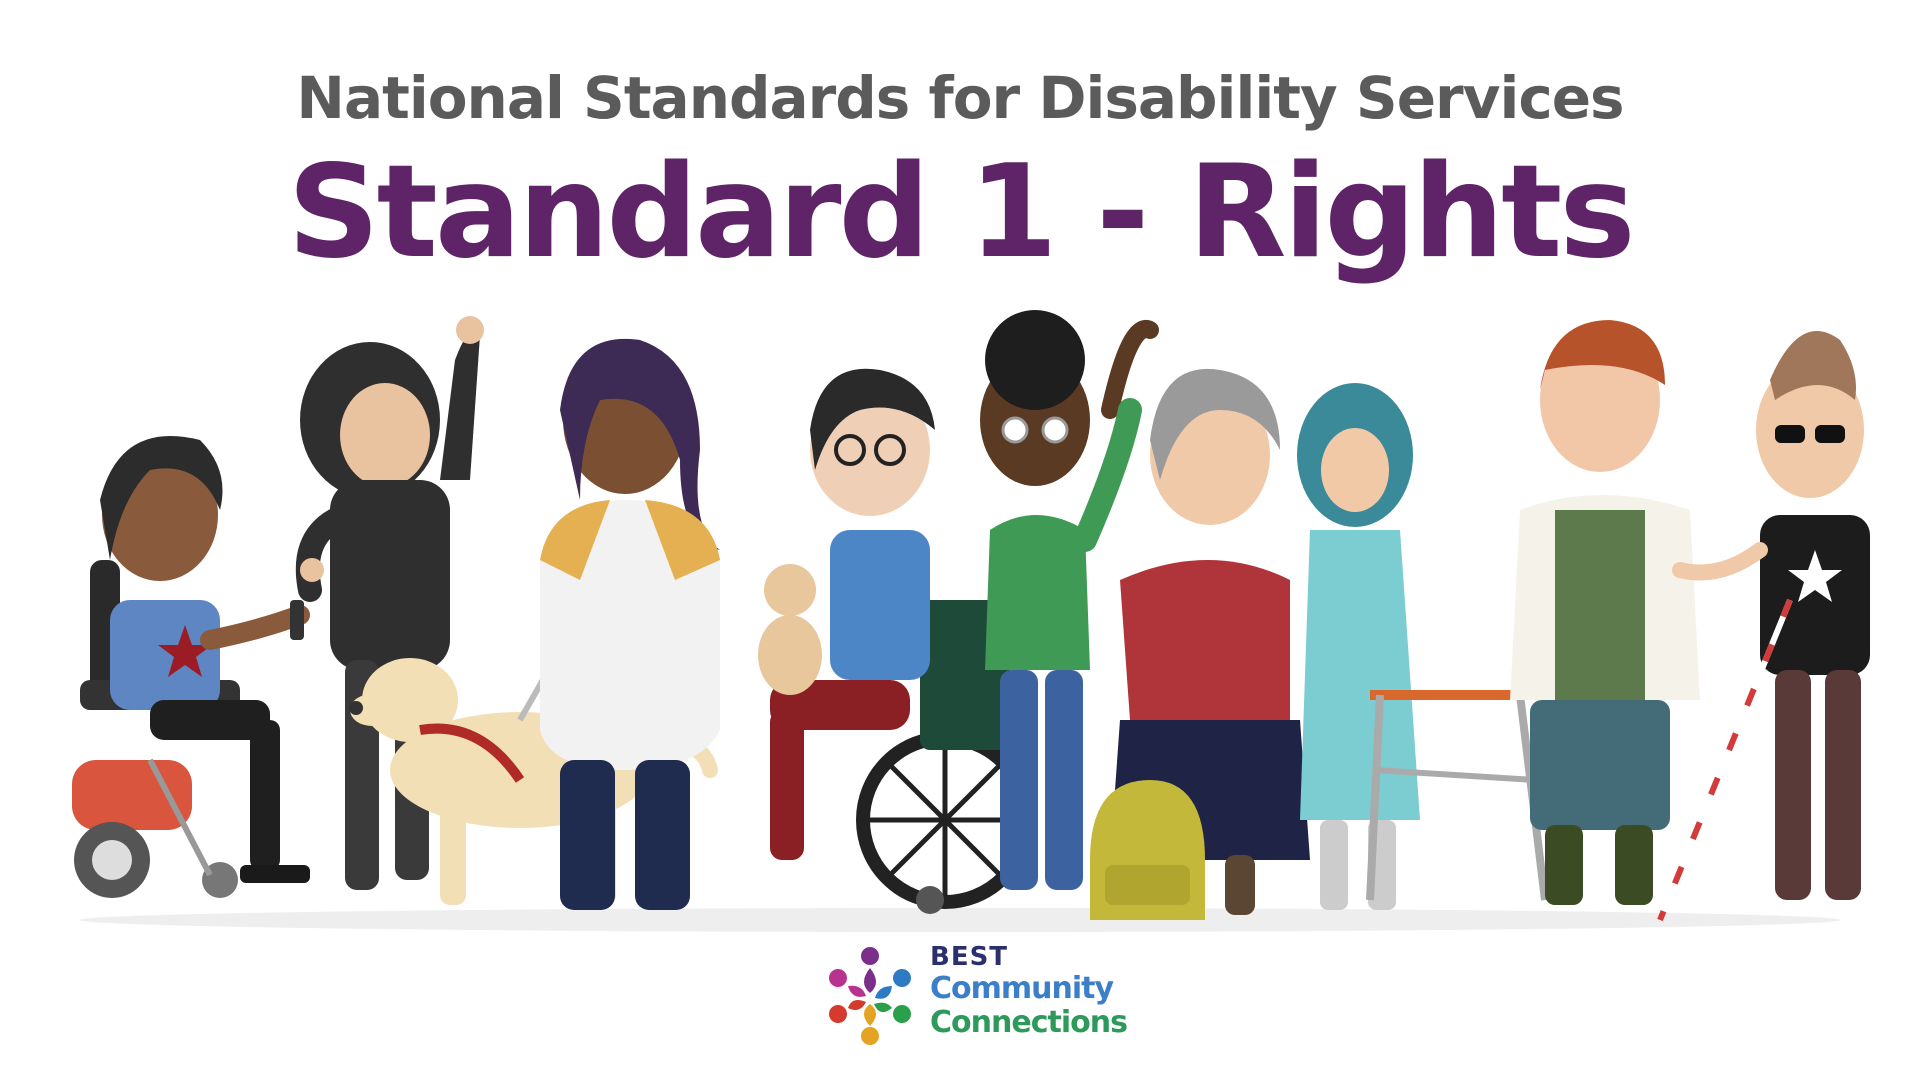 The height and width of the screenshot is (1080, 1920). I want to click on logo-wordmark: BEST Community Connections, so click(1029, 991).